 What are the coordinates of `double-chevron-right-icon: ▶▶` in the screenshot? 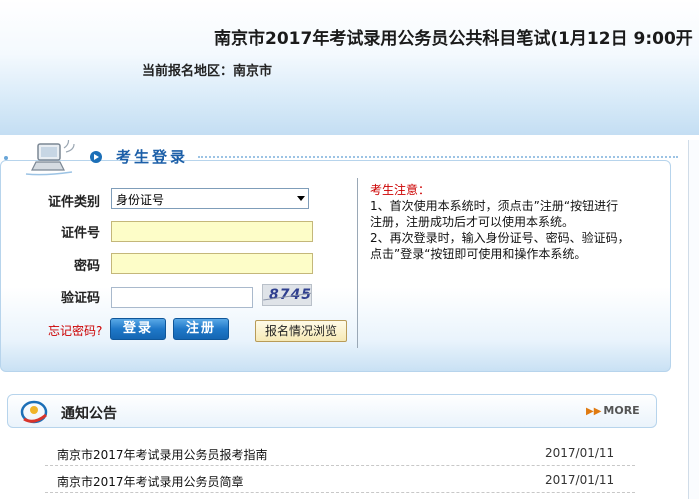 It's located at (594, 411).